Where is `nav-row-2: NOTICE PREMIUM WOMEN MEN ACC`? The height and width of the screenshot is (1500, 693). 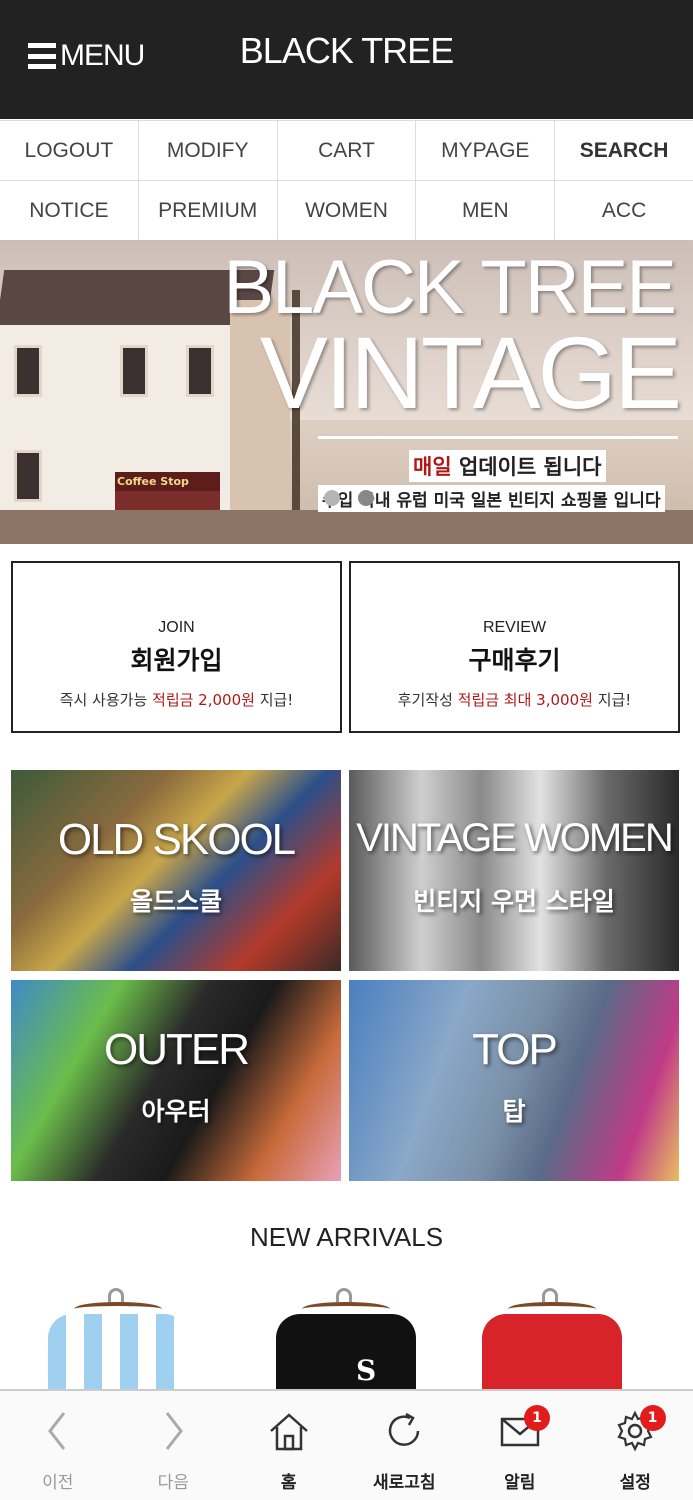
nav-row-2: NOTICE PREMIUM WOMEN MEN ACC is located at coordinates (346, 211).